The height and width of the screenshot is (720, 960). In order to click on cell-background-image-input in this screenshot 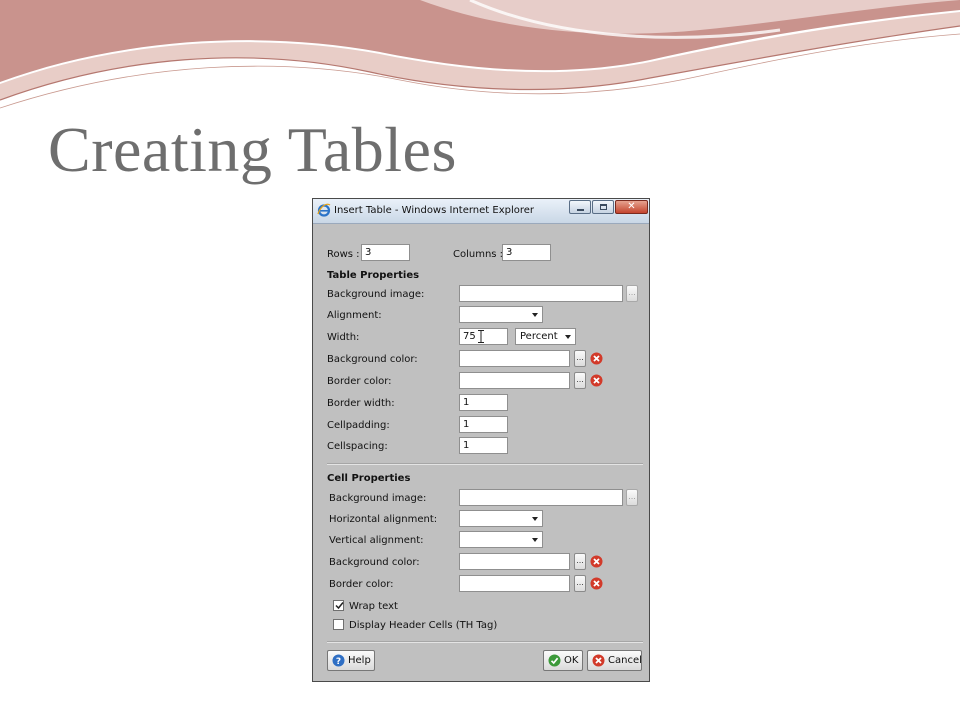, I will do `click(541, 497)`.